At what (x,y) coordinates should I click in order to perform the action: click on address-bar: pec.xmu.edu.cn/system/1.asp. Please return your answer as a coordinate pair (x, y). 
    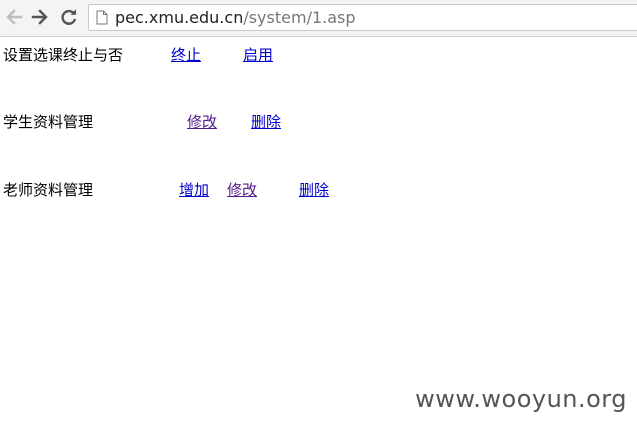
    Looking at the image, I should click on (362, 17).